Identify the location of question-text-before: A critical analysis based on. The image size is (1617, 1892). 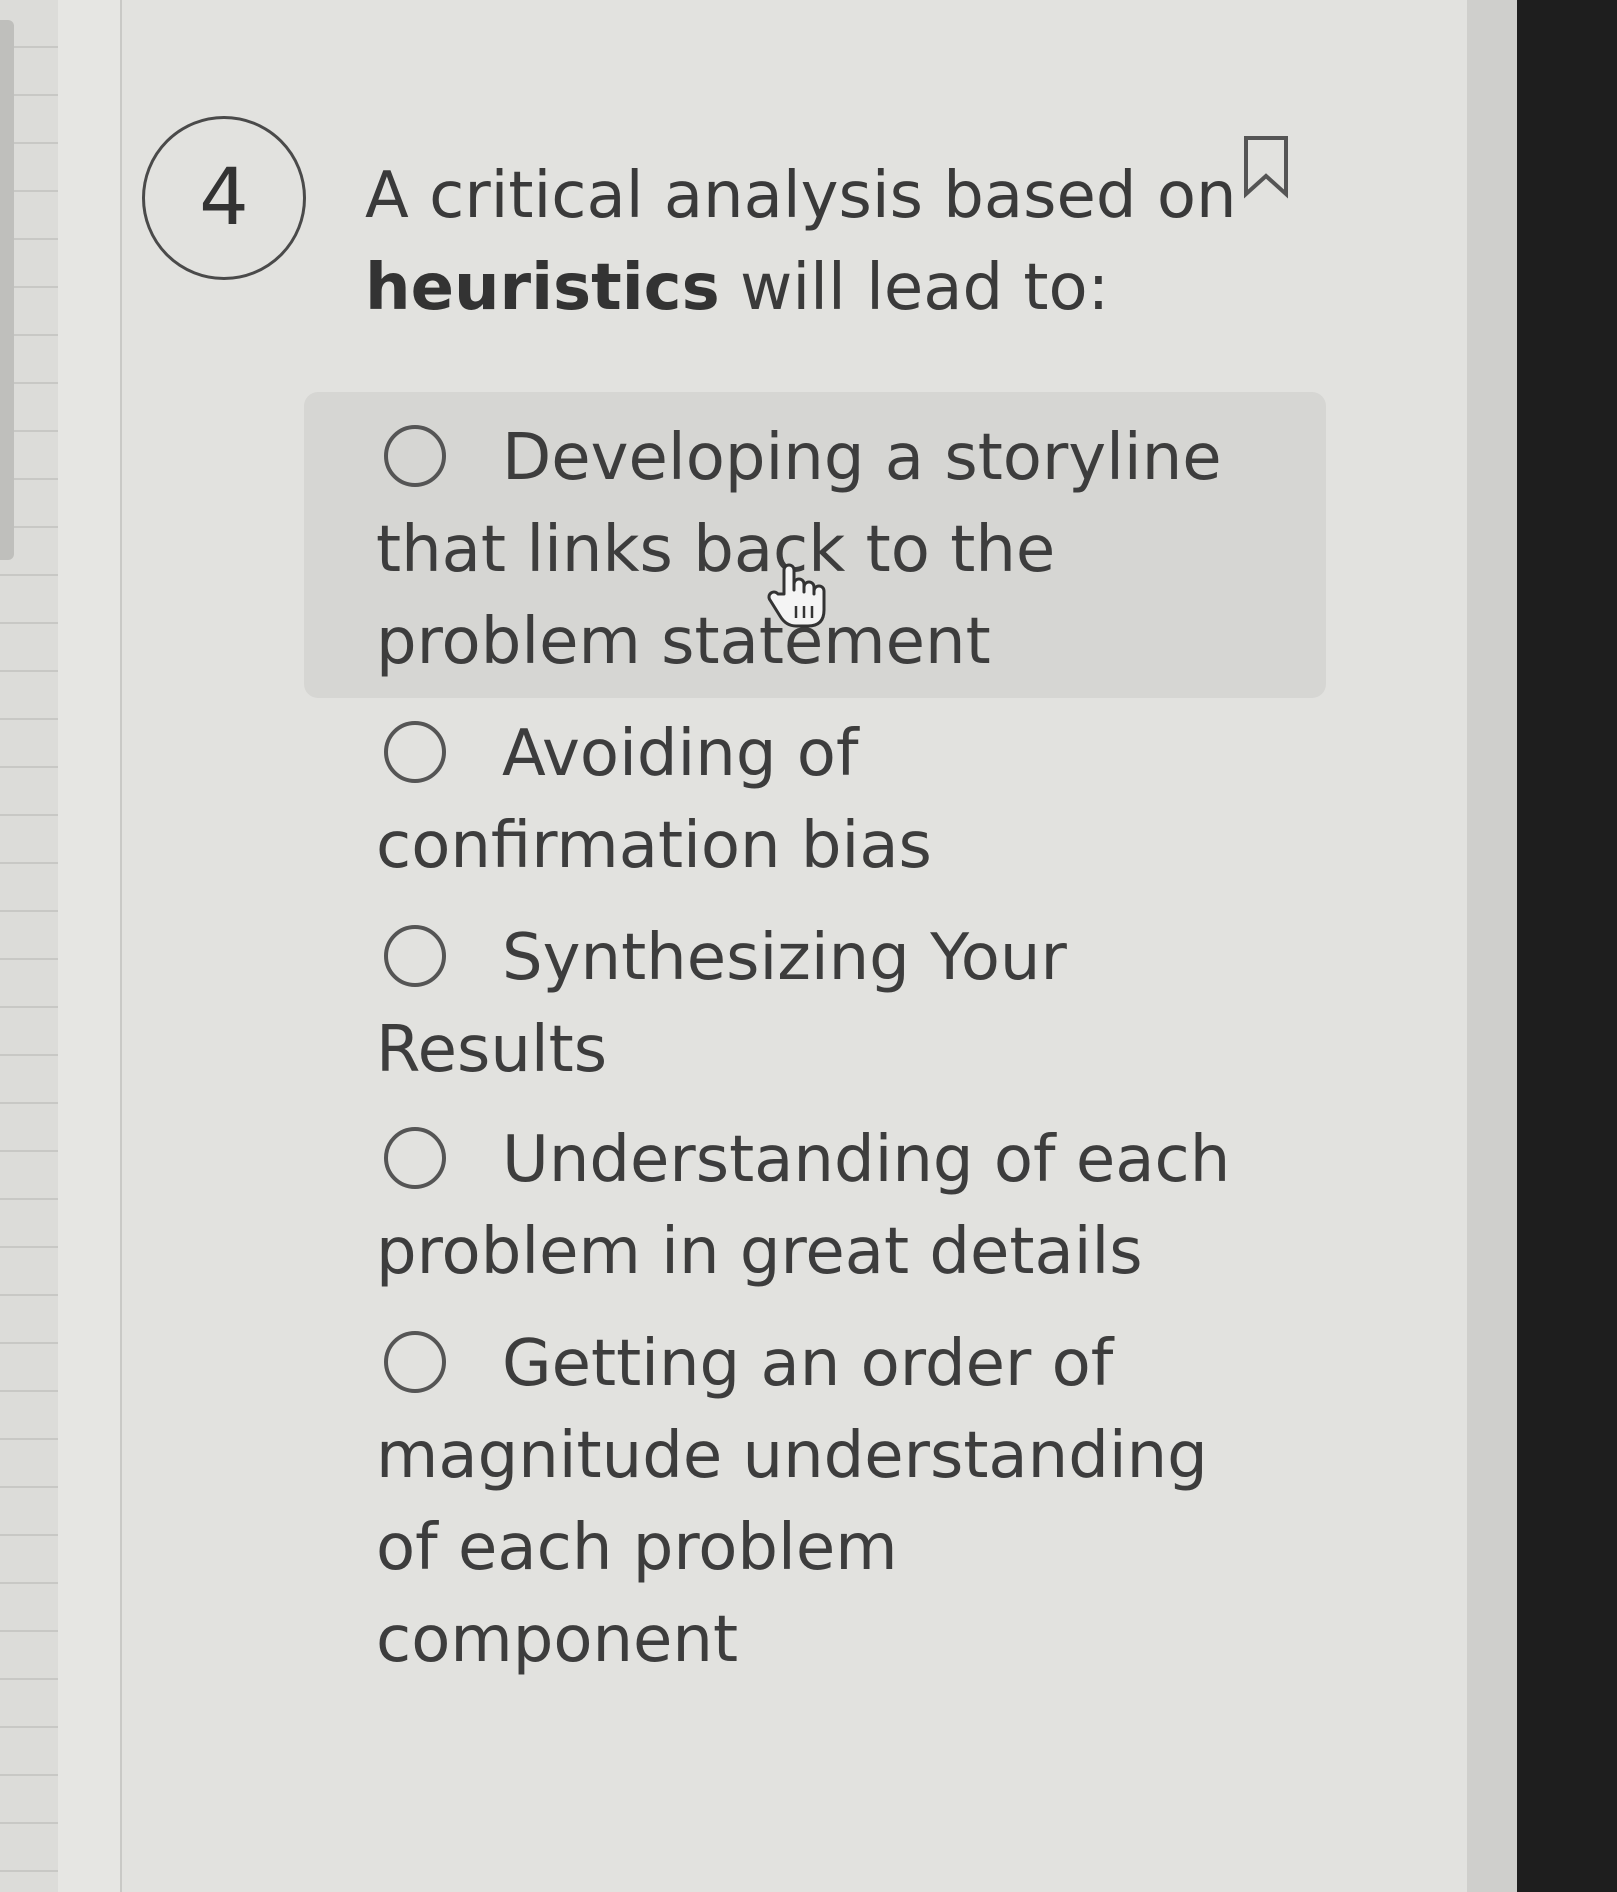
(801, 196).